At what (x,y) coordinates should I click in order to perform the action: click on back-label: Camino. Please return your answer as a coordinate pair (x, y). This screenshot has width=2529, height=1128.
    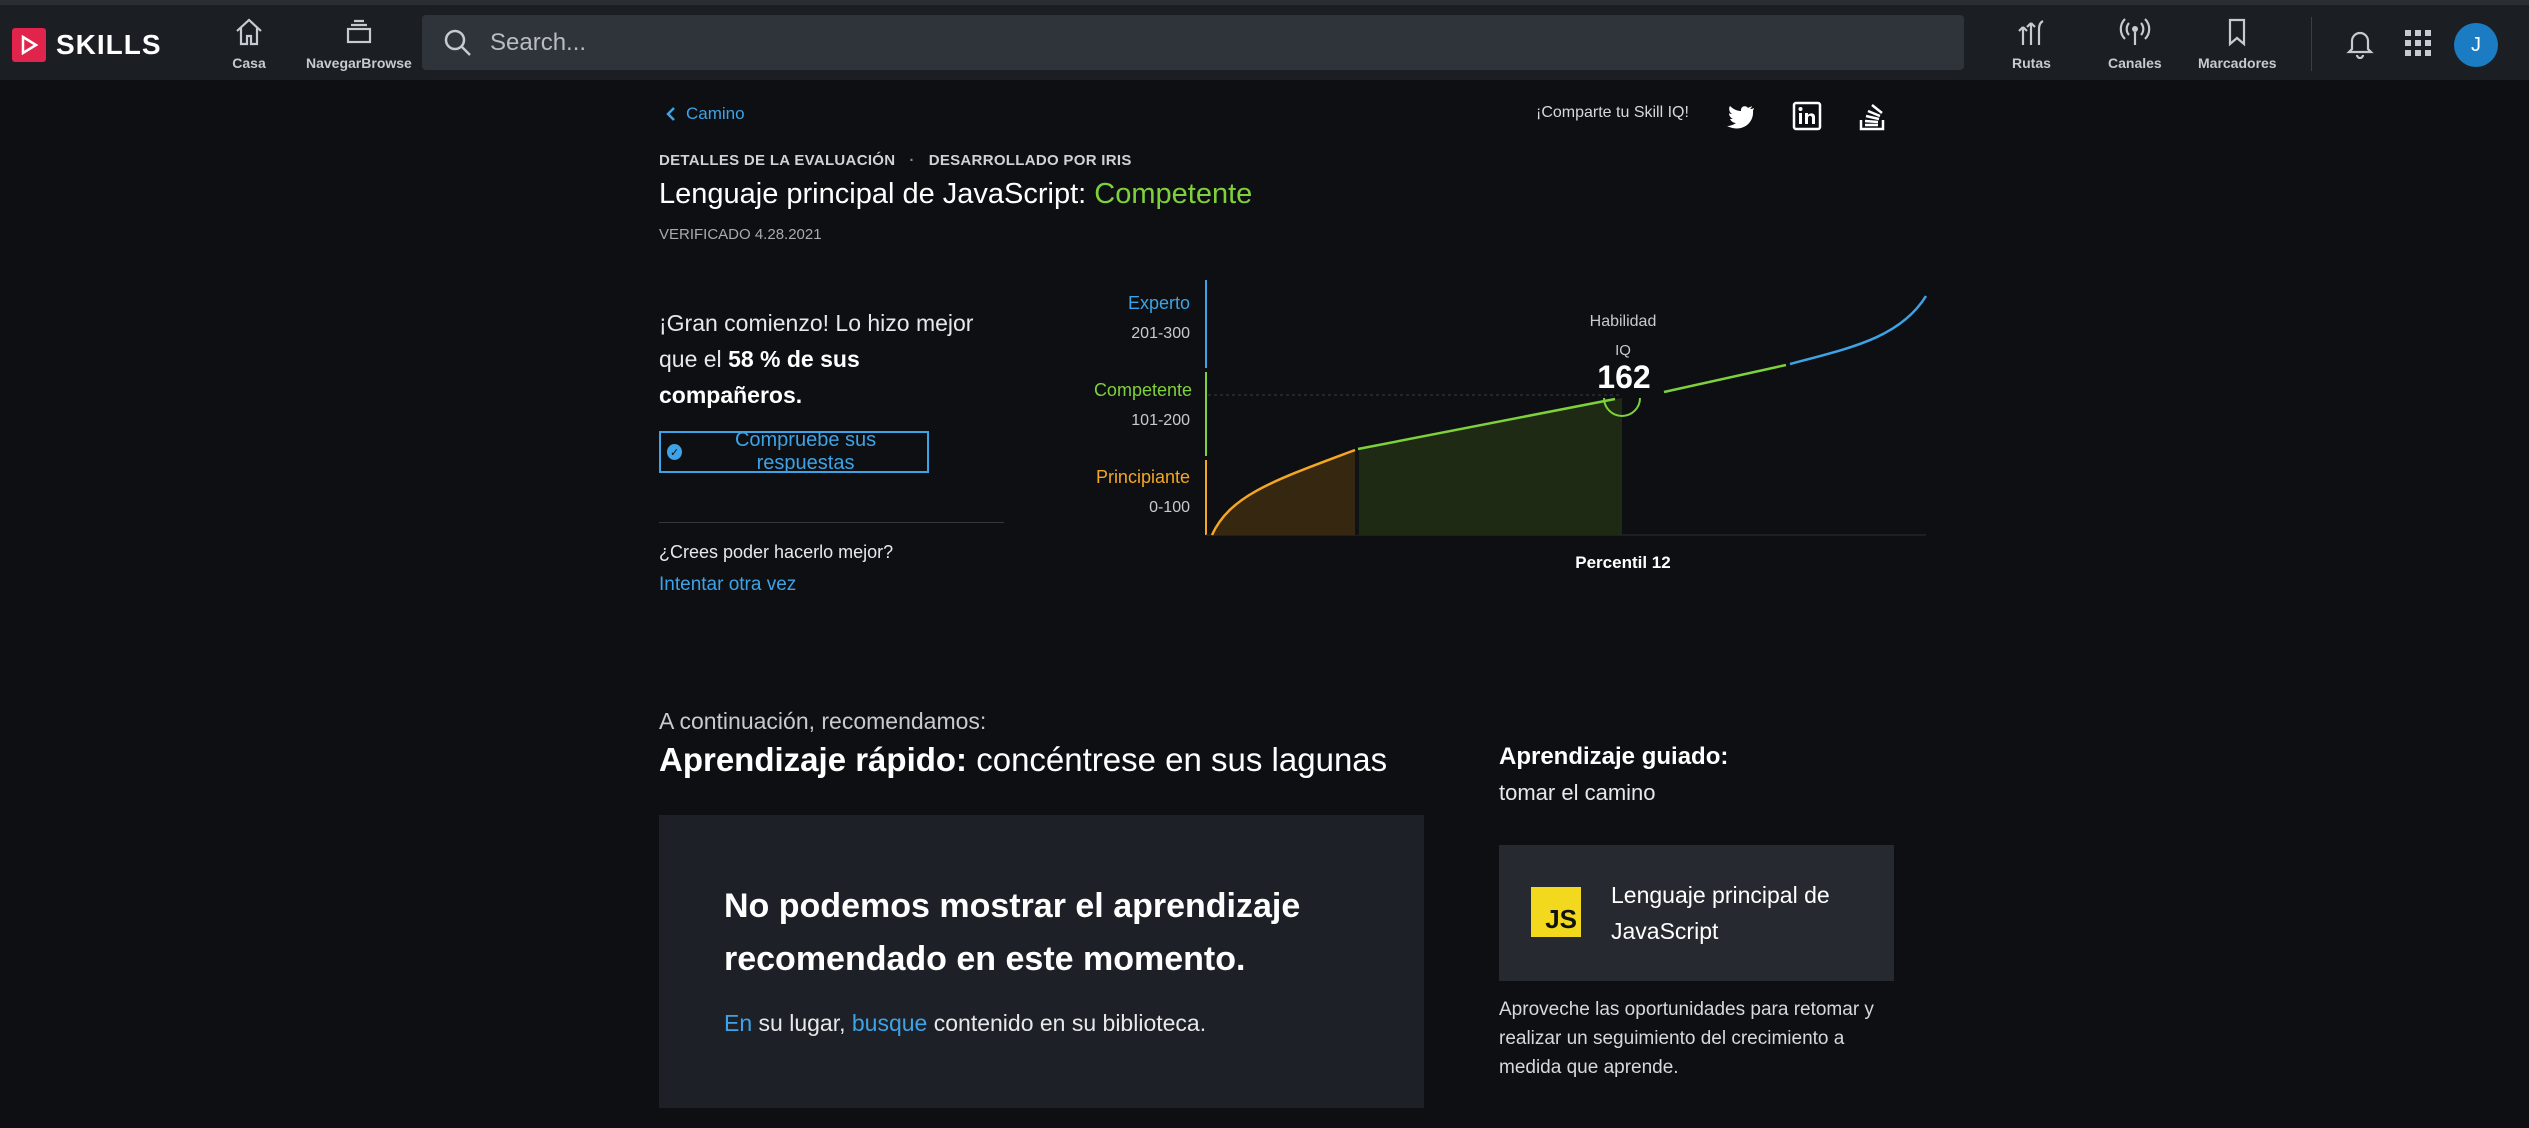
    Looking at the image, I should click on (715, 113).